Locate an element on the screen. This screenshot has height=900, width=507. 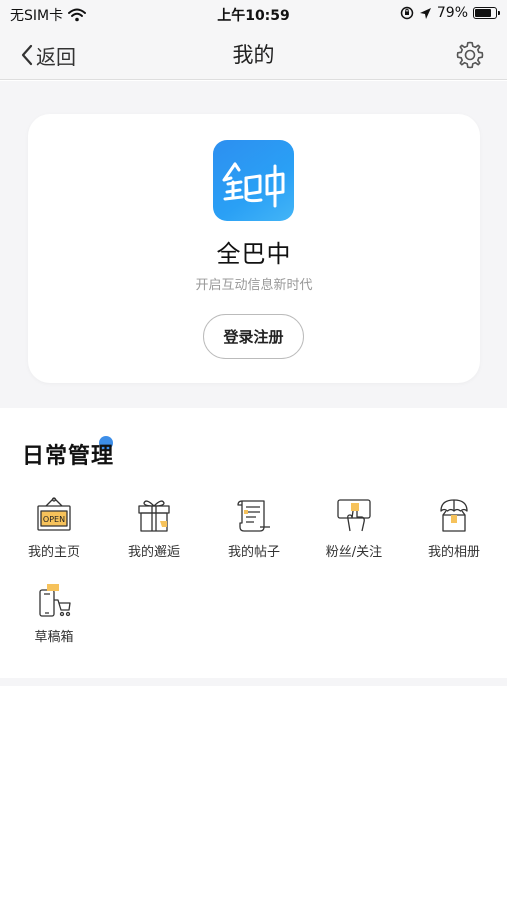
login-register-button: 登录注册 is located at coordinates (253, 336).